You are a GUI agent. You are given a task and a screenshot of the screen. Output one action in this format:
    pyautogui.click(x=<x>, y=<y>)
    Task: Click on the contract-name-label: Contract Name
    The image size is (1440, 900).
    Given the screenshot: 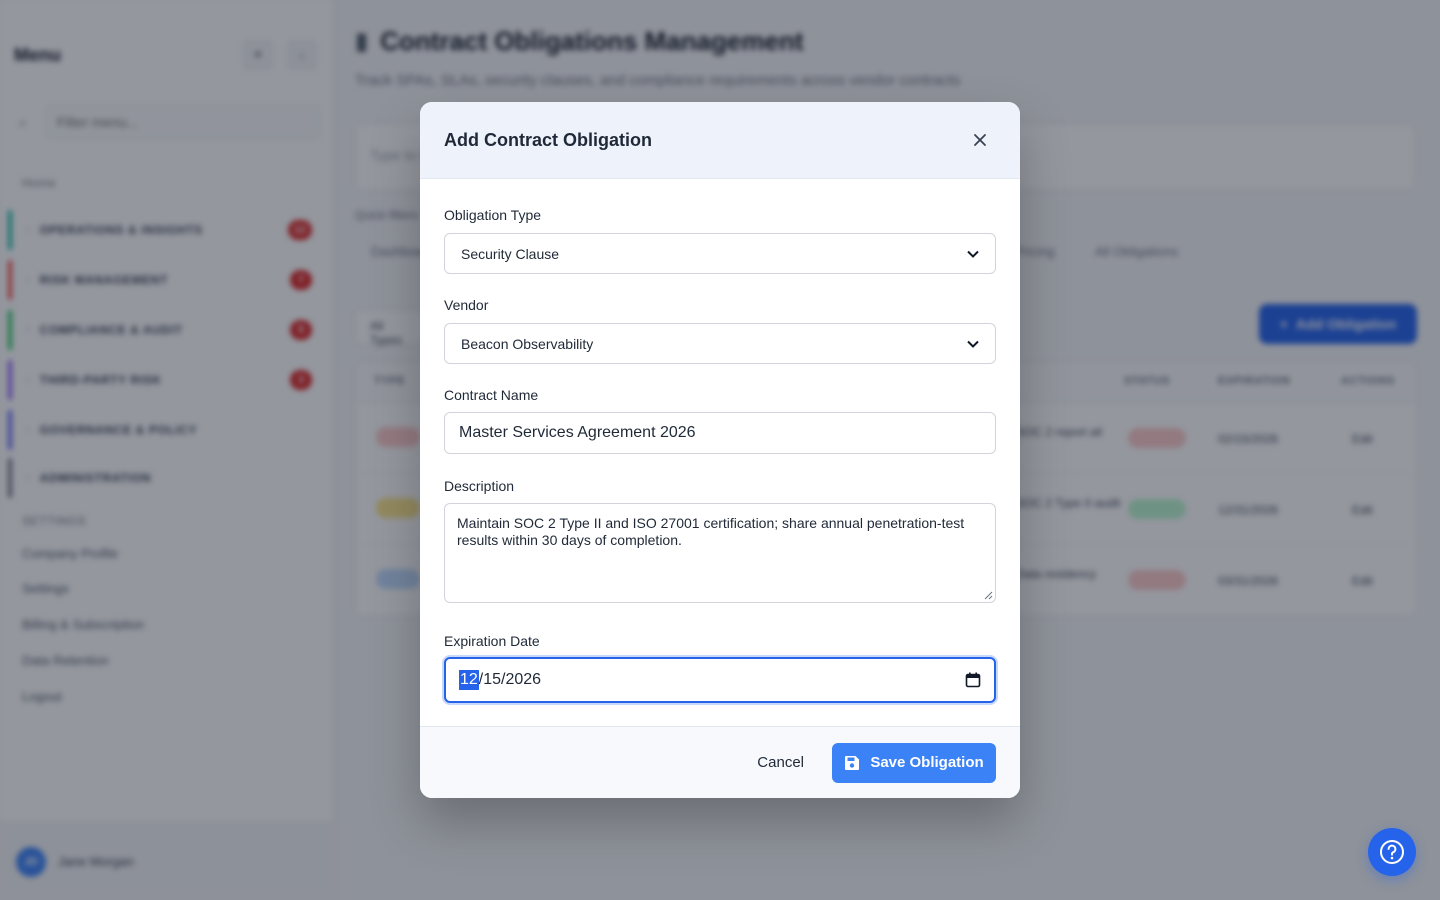 What is the action you would take?
    pyautogui.click(x=491, y=395)
    